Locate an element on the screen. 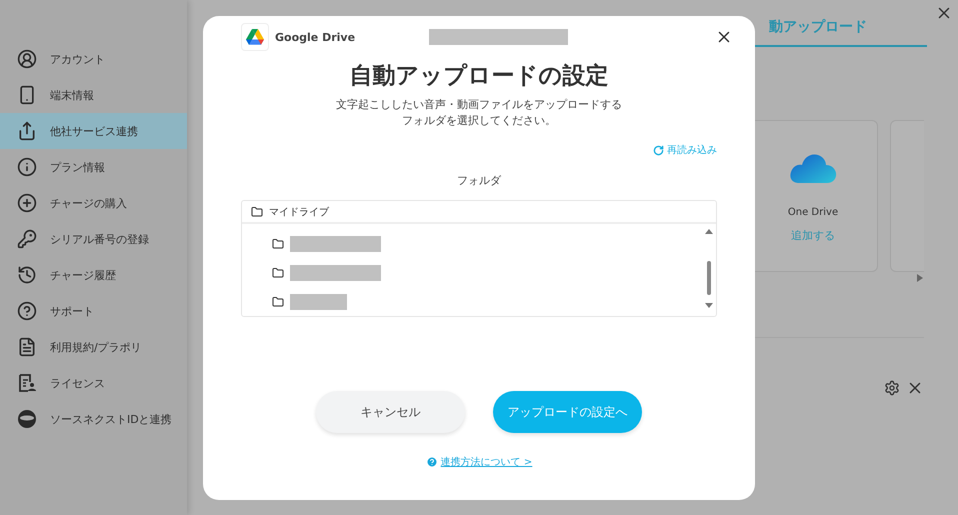 The height and width of the screenshot is (515, 958). user-icon is located at coordinates (27, 59).